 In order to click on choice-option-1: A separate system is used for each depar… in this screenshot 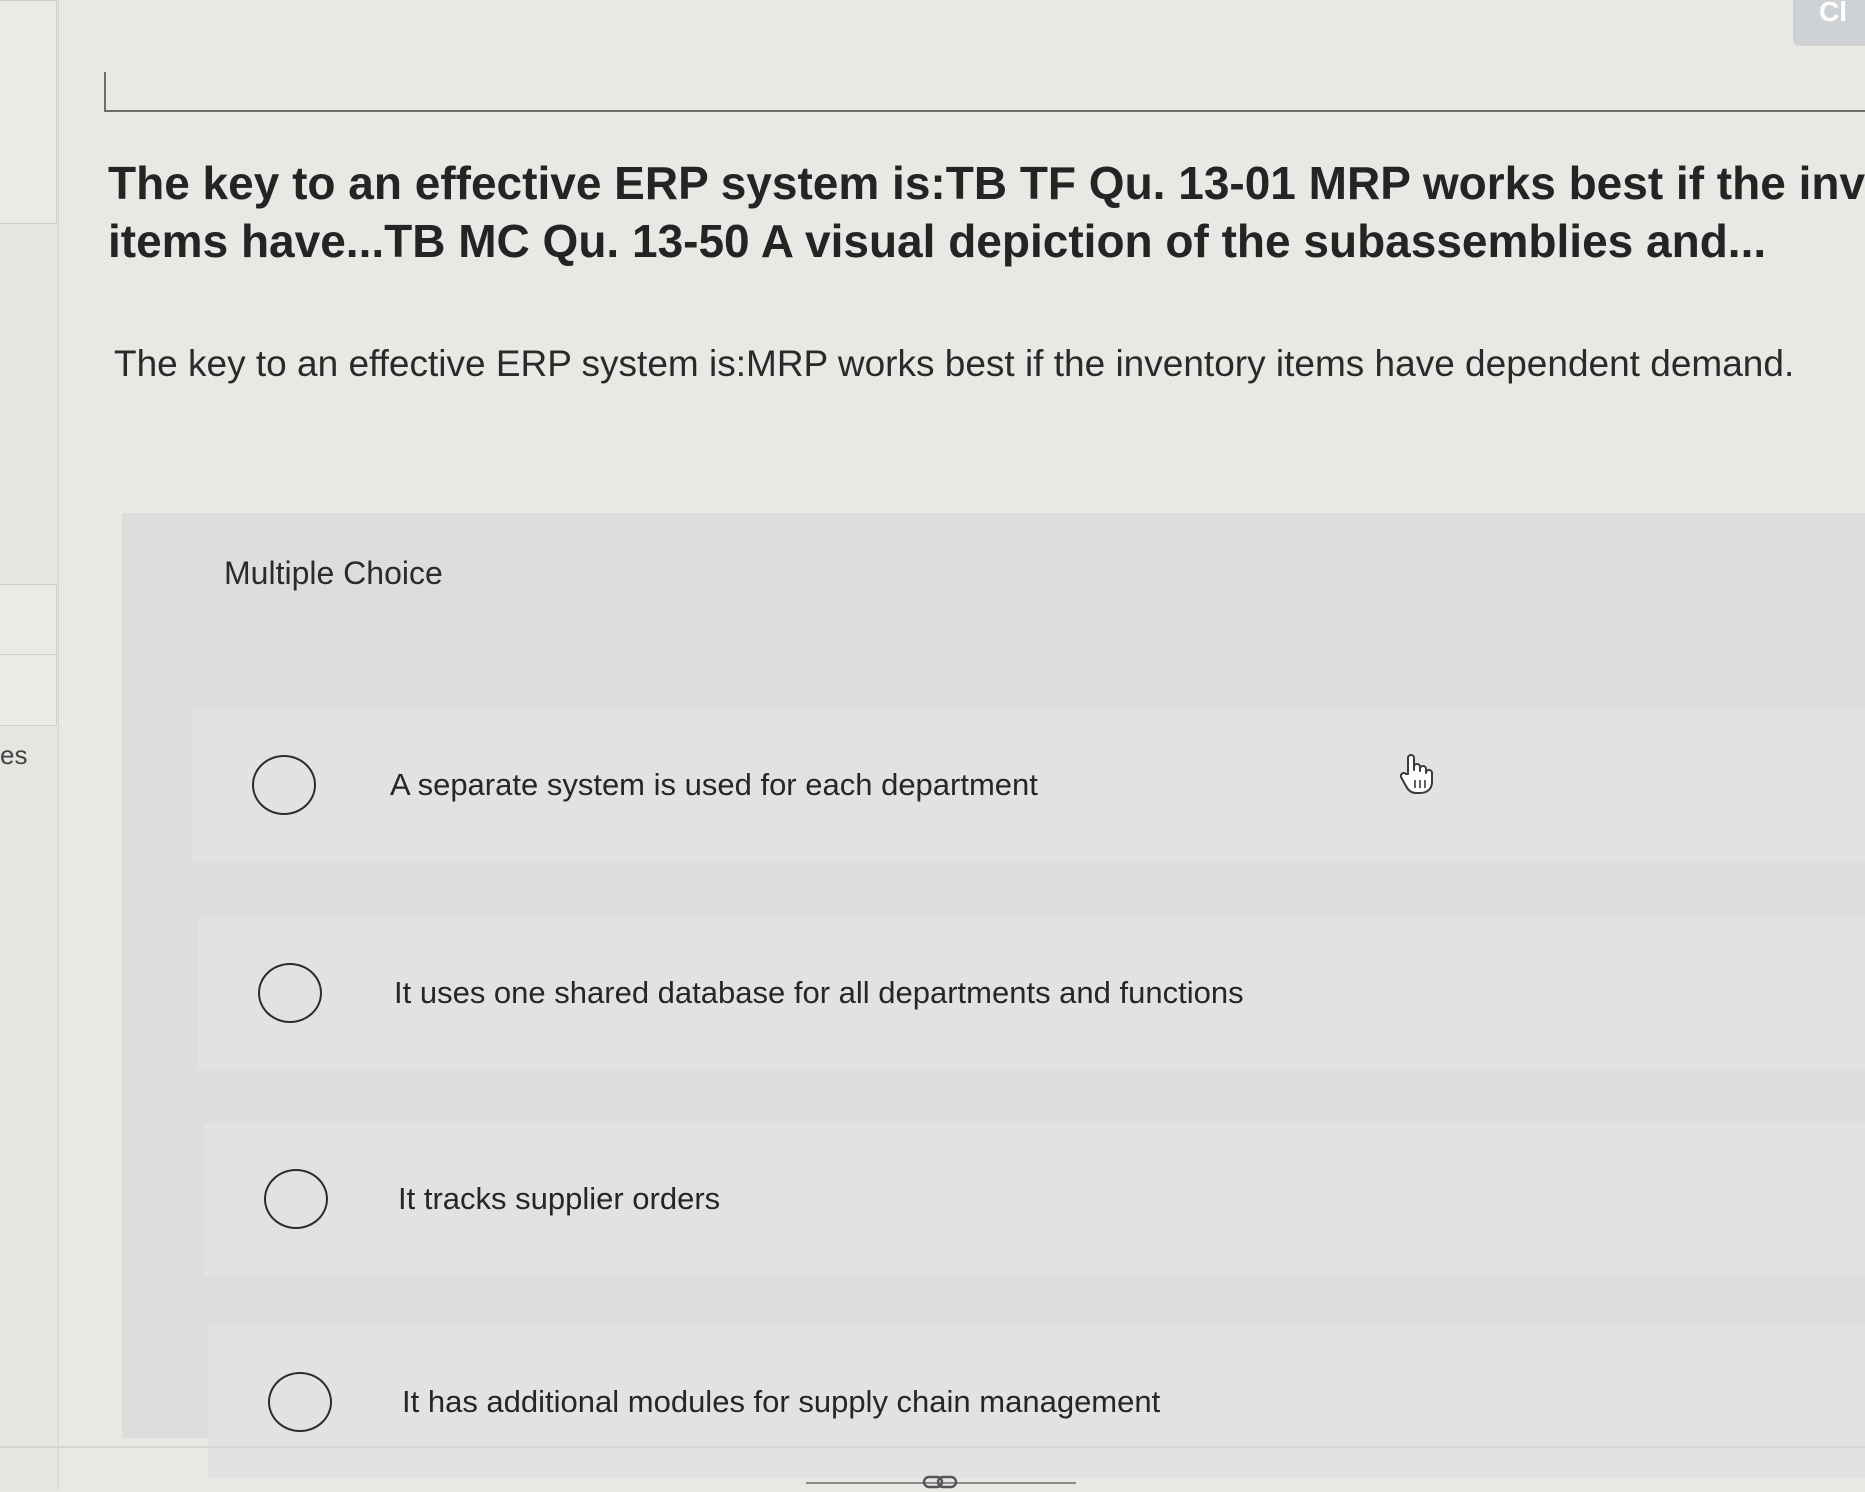, I will do `click(1028, 785)`.